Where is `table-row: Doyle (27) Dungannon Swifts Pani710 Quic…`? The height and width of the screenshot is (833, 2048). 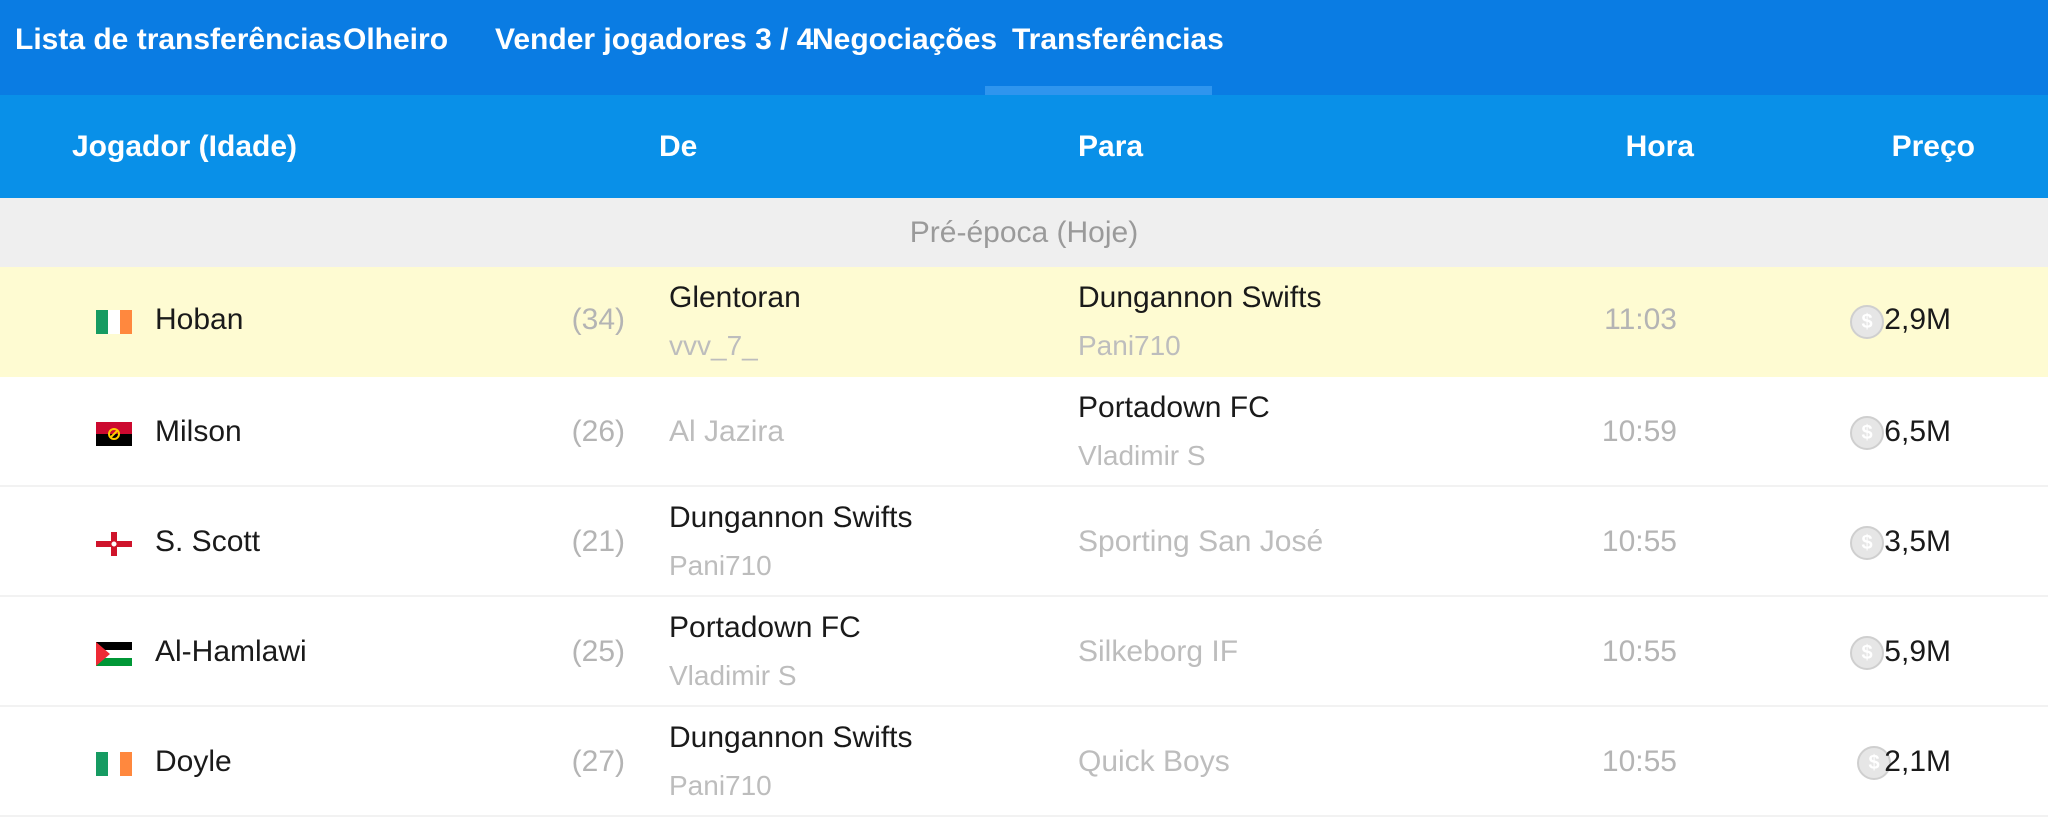
table-row: Doyle (27) Dungannon Swifts Pani710 Quic… is located at coordinates (1024, 762).